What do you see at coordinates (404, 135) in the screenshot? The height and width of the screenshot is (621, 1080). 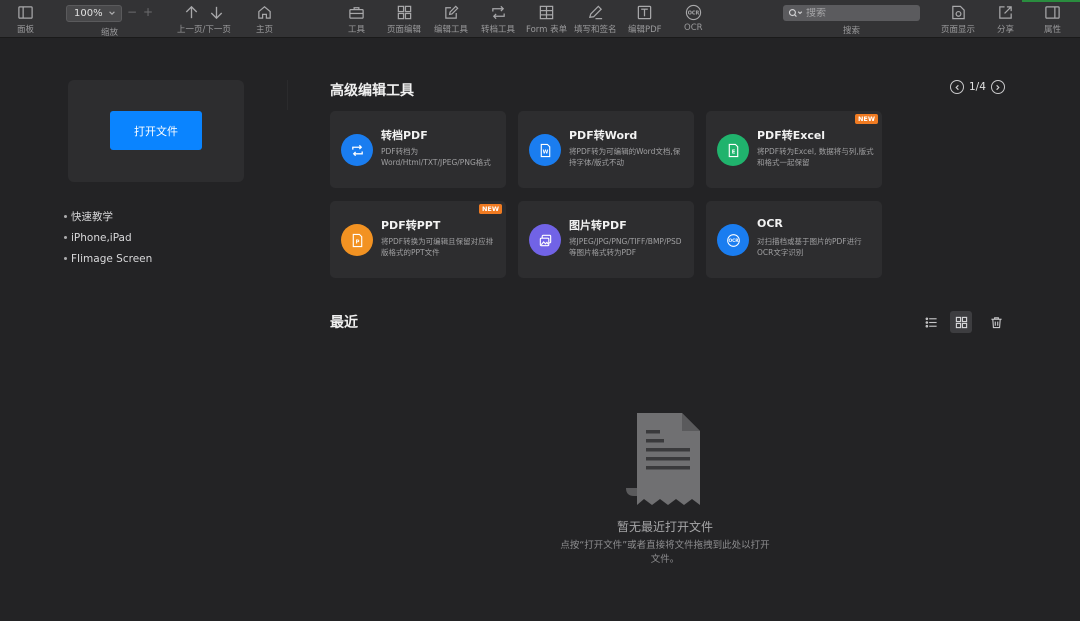 I see `tool-card-title: 转档PDF` at bounding box center [404, 135].